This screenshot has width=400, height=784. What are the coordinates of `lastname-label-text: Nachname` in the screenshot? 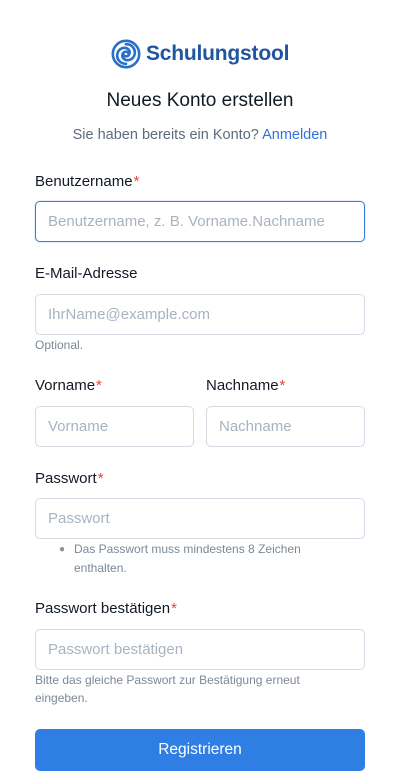 It's located at (242, 385).